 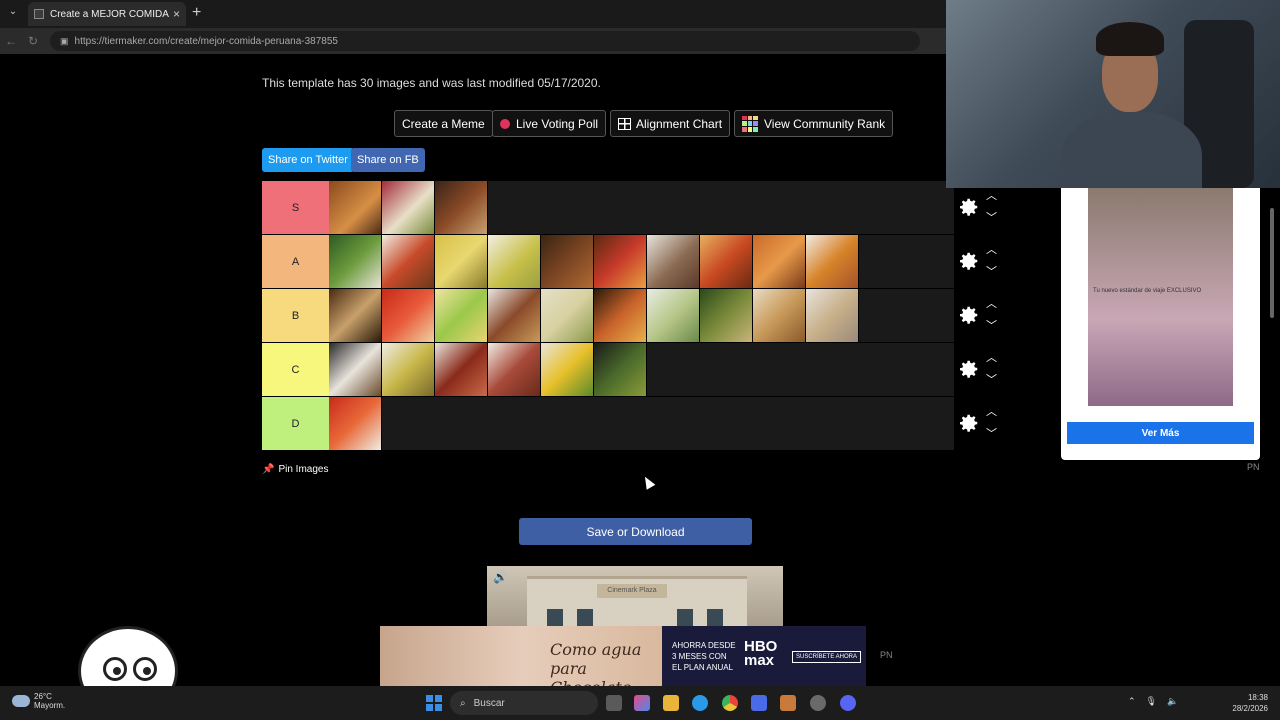 What do you see at coordinates (848, 703) in the screenshot?
I see `discord-icon` at bounding box center [848, 703].